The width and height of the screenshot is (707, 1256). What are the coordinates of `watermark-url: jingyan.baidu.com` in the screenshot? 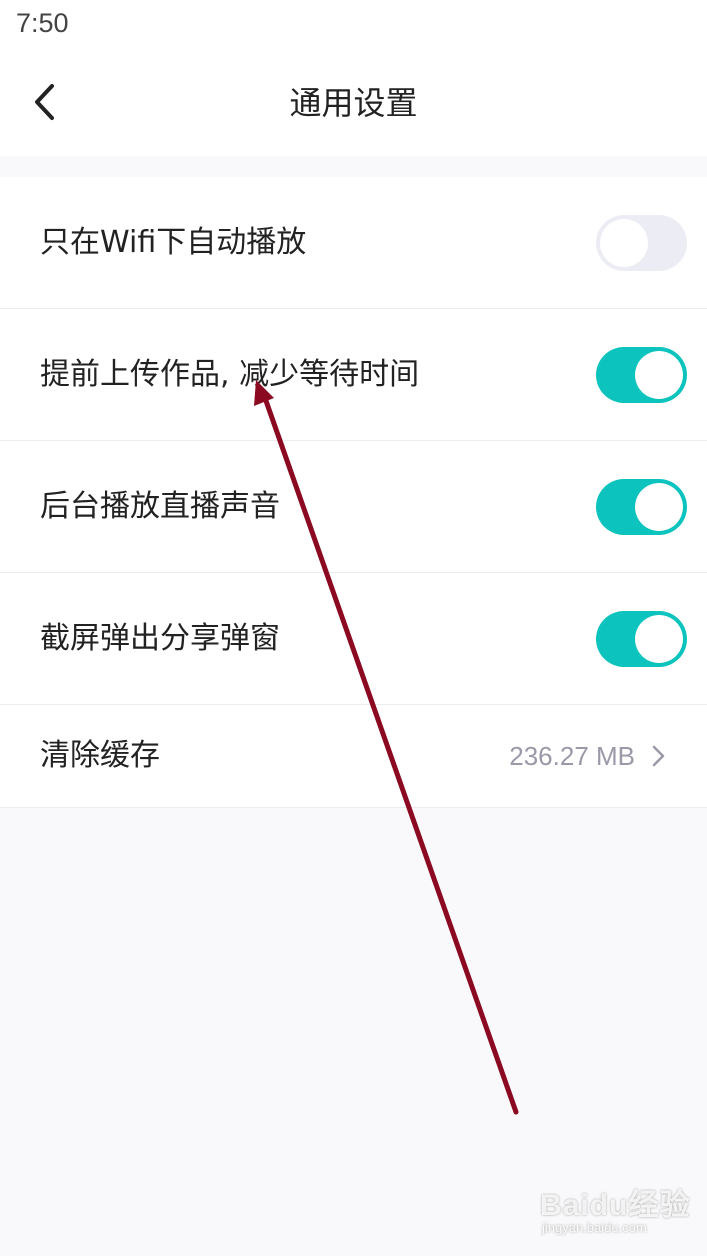 It's located at (594, 1227).